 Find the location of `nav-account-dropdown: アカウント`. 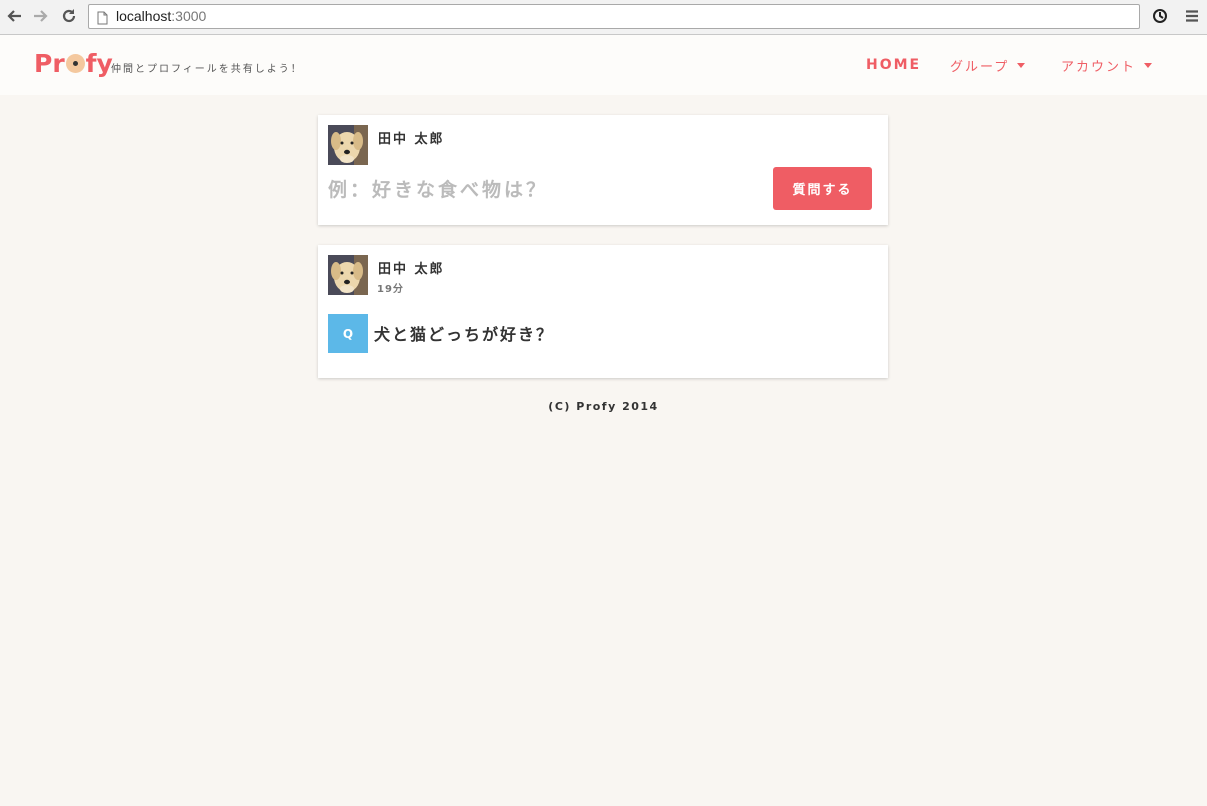

nav-account-dropdown: アカウント is located at coordinates (1107, 65).